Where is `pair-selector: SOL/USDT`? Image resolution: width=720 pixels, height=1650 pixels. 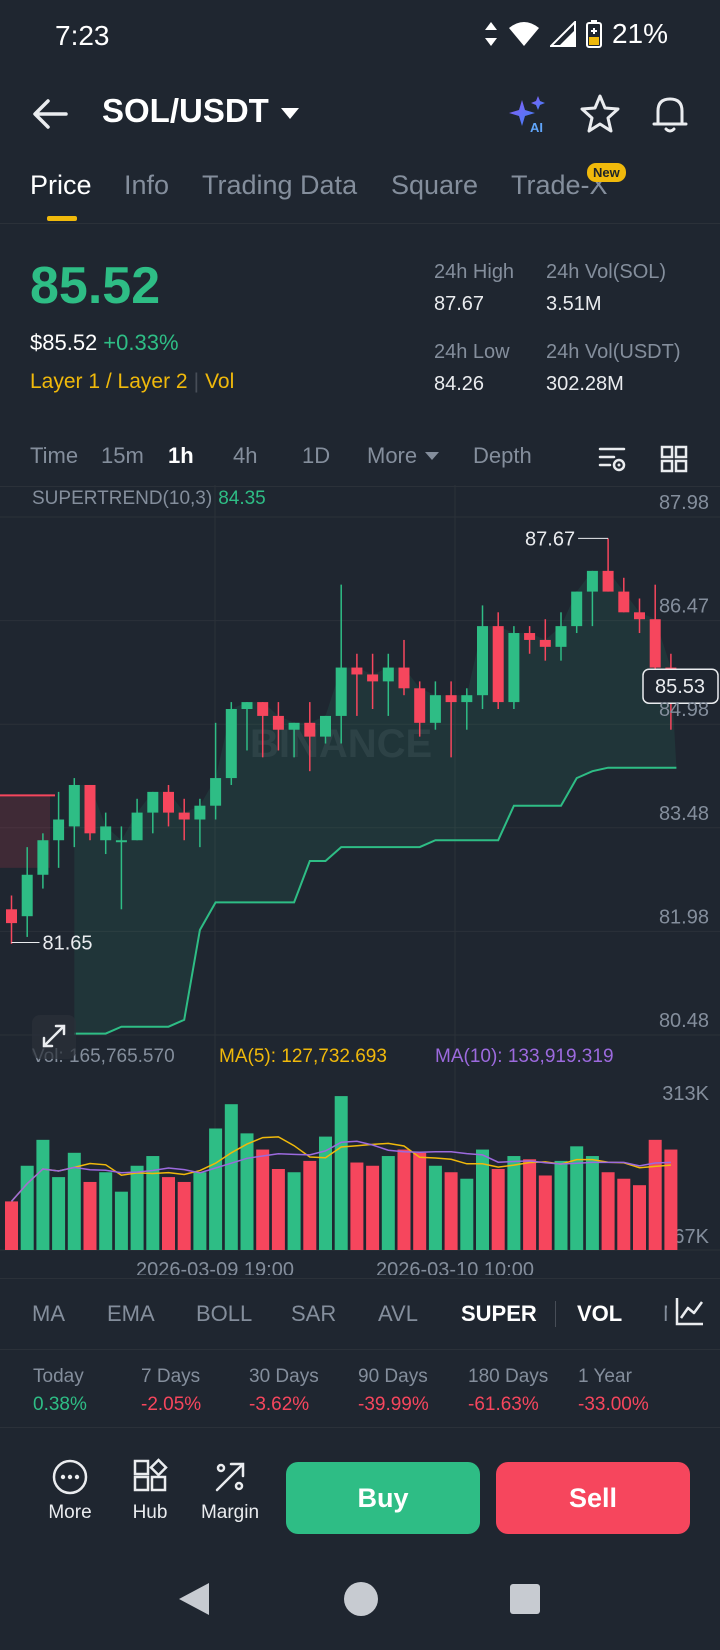 pair-selector: SOL/USDT is located at coordinates (200, 111).